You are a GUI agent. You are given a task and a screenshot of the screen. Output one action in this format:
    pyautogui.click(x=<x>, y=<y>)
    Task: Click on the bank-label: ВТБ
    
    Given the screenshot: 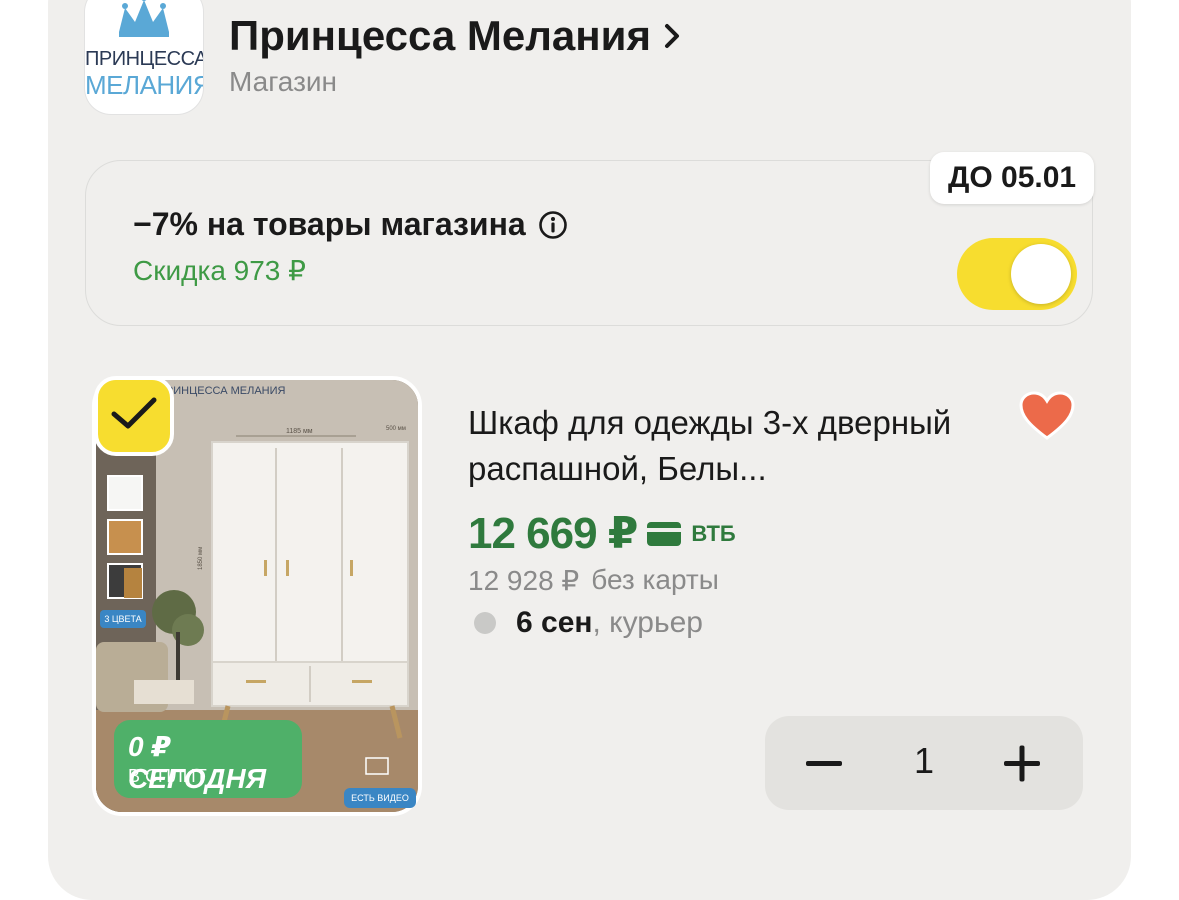 What is the action you would take?
    pyautogui.click(x=713, y=533)
    